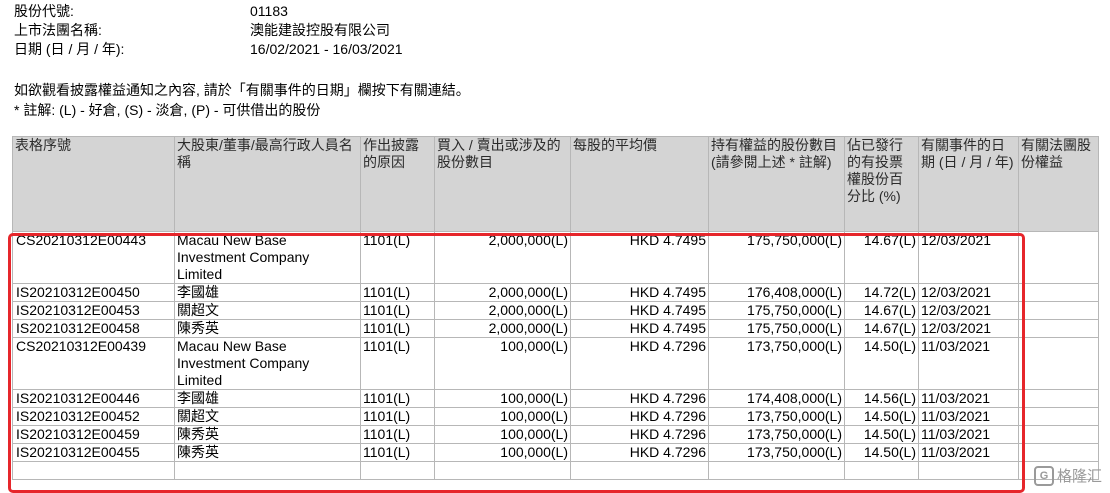 The image size is (1110, 493). Describe the element at coordinates (397, 184) in the screenshot. I see `header-reason: 作出披露的原因` at that location.